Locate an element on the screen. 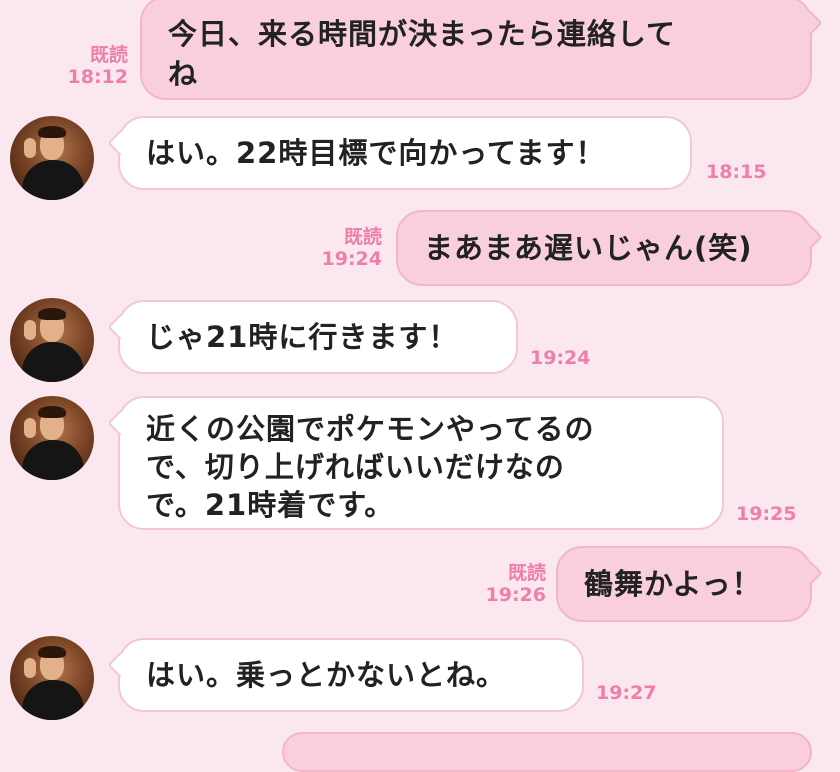  outgoing-message-bubble: 今日、来る時間が決まったら連絡して ね is located at coordinates (476, 50).